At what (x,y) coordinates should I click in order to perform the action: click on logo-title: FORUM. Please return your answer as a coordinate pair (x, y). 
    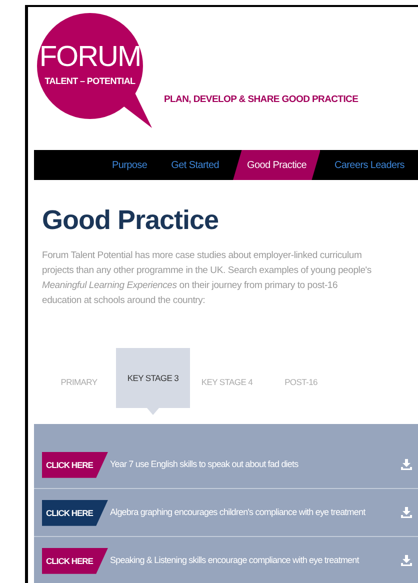
    Looking at the image, I should click on (90, 57).